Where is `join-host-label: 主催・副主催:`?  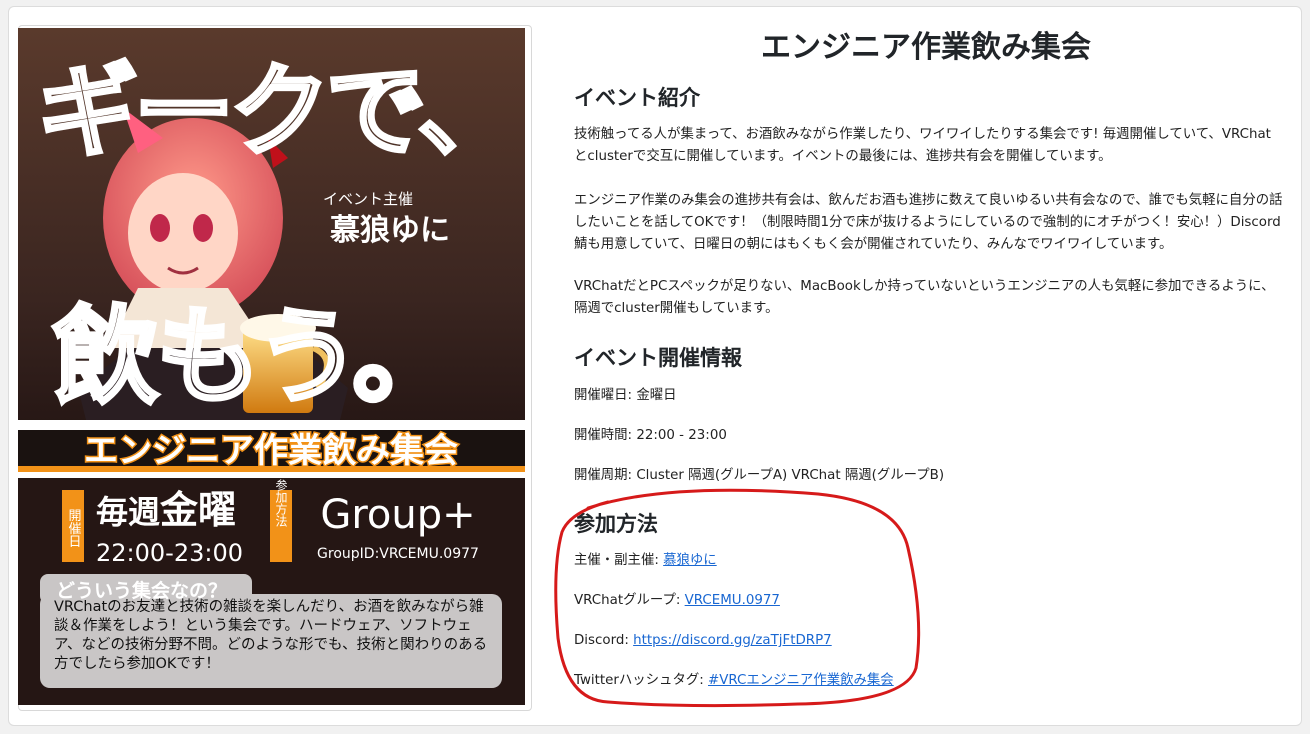
join-host-label: 主催・副主催: is located at coordinates (619, 560).